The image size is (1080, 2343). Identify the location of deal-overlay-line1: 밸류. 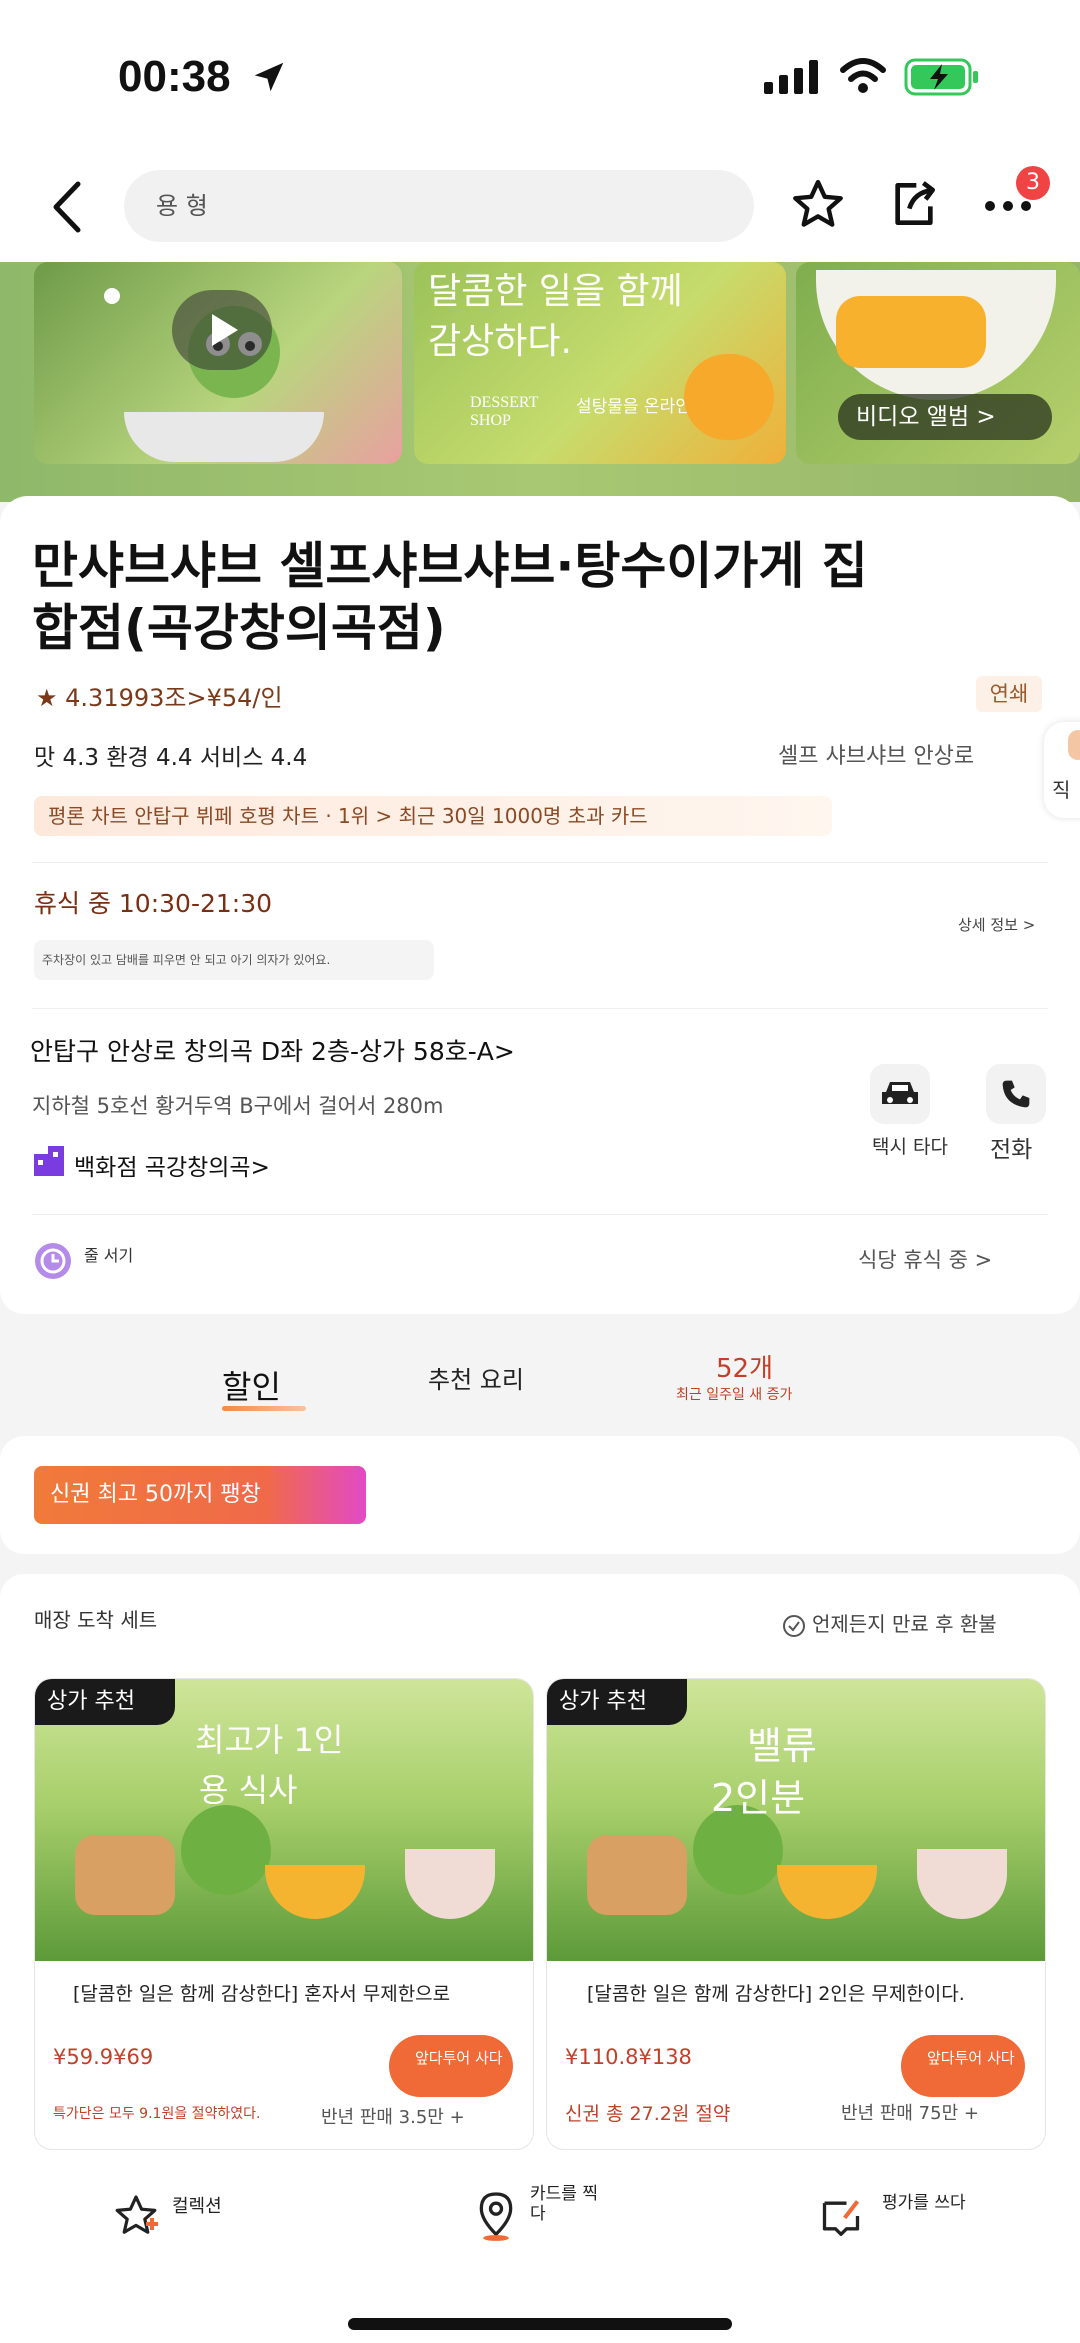
(782, 1746).